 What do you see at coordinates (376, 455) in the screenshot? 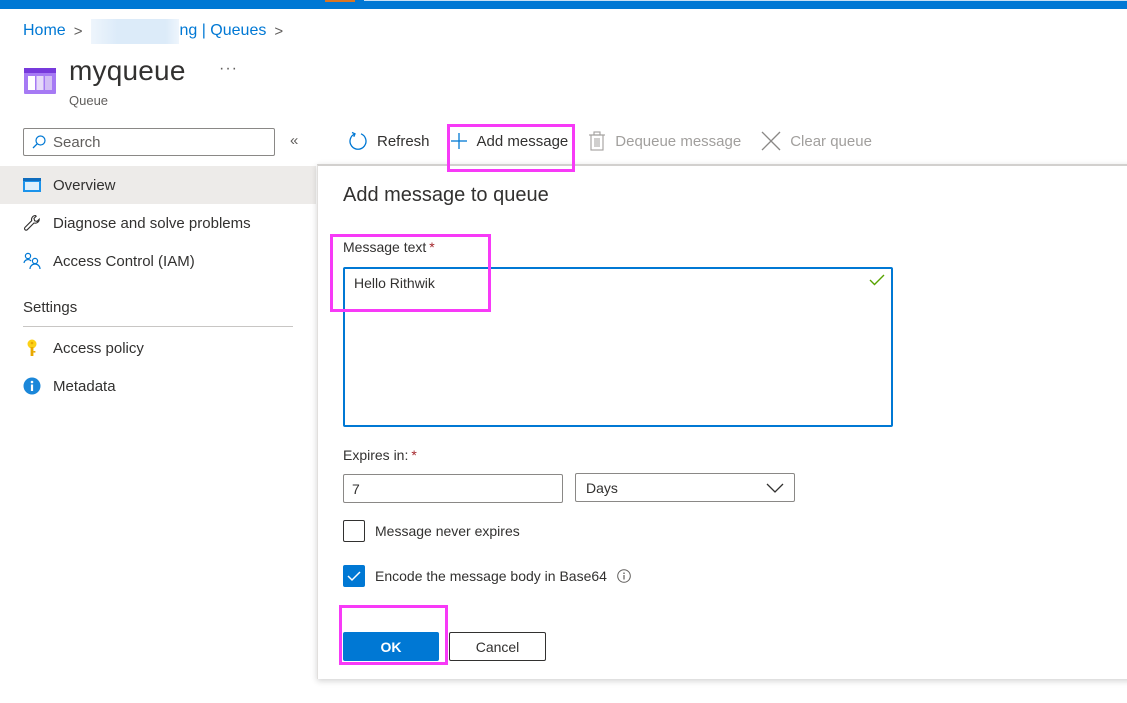
I see `expires-in-label-text: Expires in:` at bounding box center [376, 455].